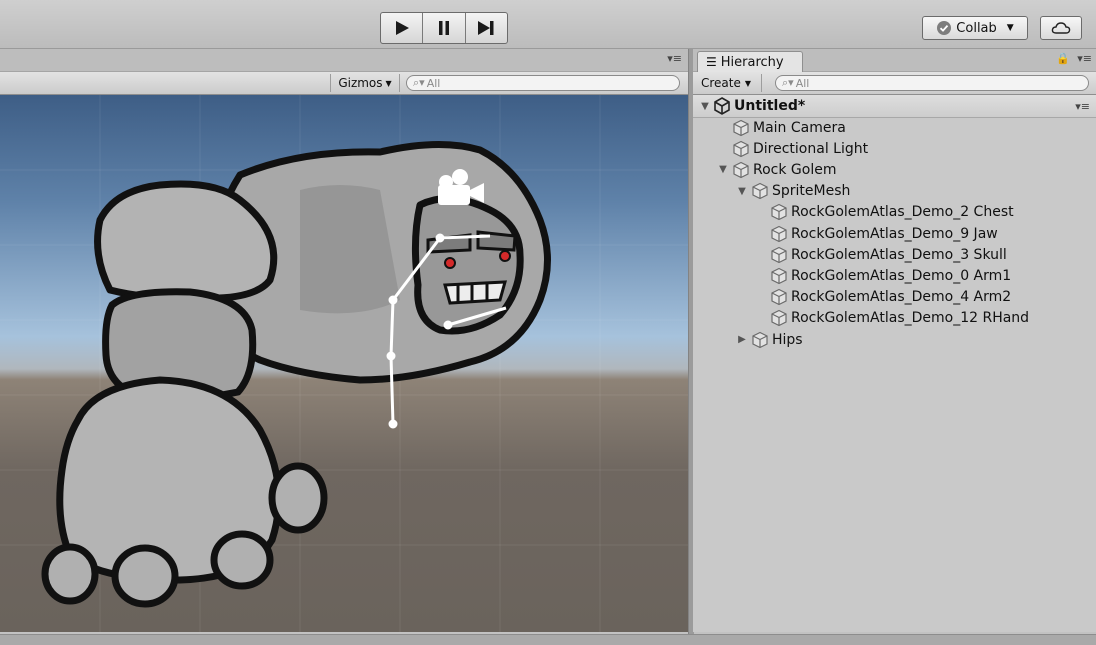  I want to click on pause-icon, so click(443, 28).